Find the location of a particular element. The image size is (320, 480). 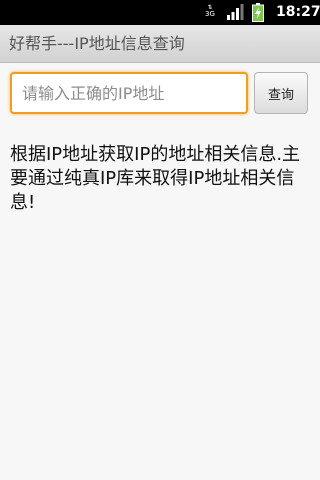

status-bar: ⇅ 3G 18:27 is located at coordinates (160, 12).